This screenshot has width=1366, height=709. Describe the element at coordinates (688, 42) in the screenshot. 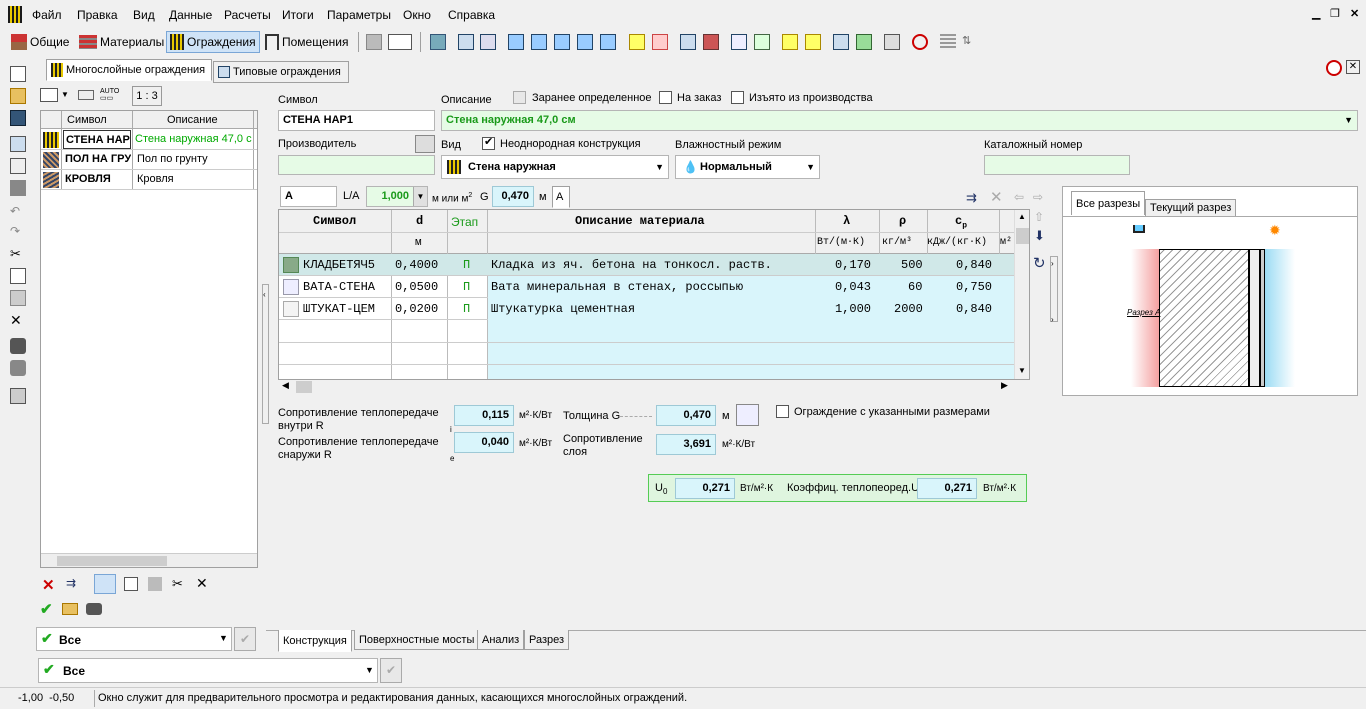

I see `table-icon` at that location.